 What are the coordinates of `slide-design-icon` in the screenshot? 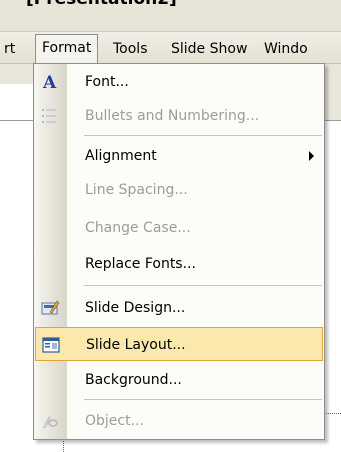 It's located at (50, 308).